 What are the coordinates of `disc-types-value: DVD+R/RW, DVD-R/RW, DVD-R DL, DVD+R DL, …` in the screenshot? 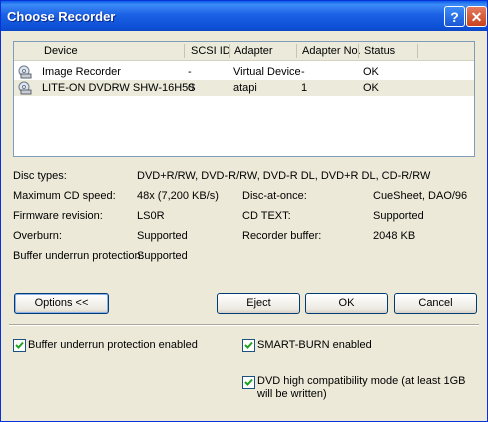 It's located at (284, 176).